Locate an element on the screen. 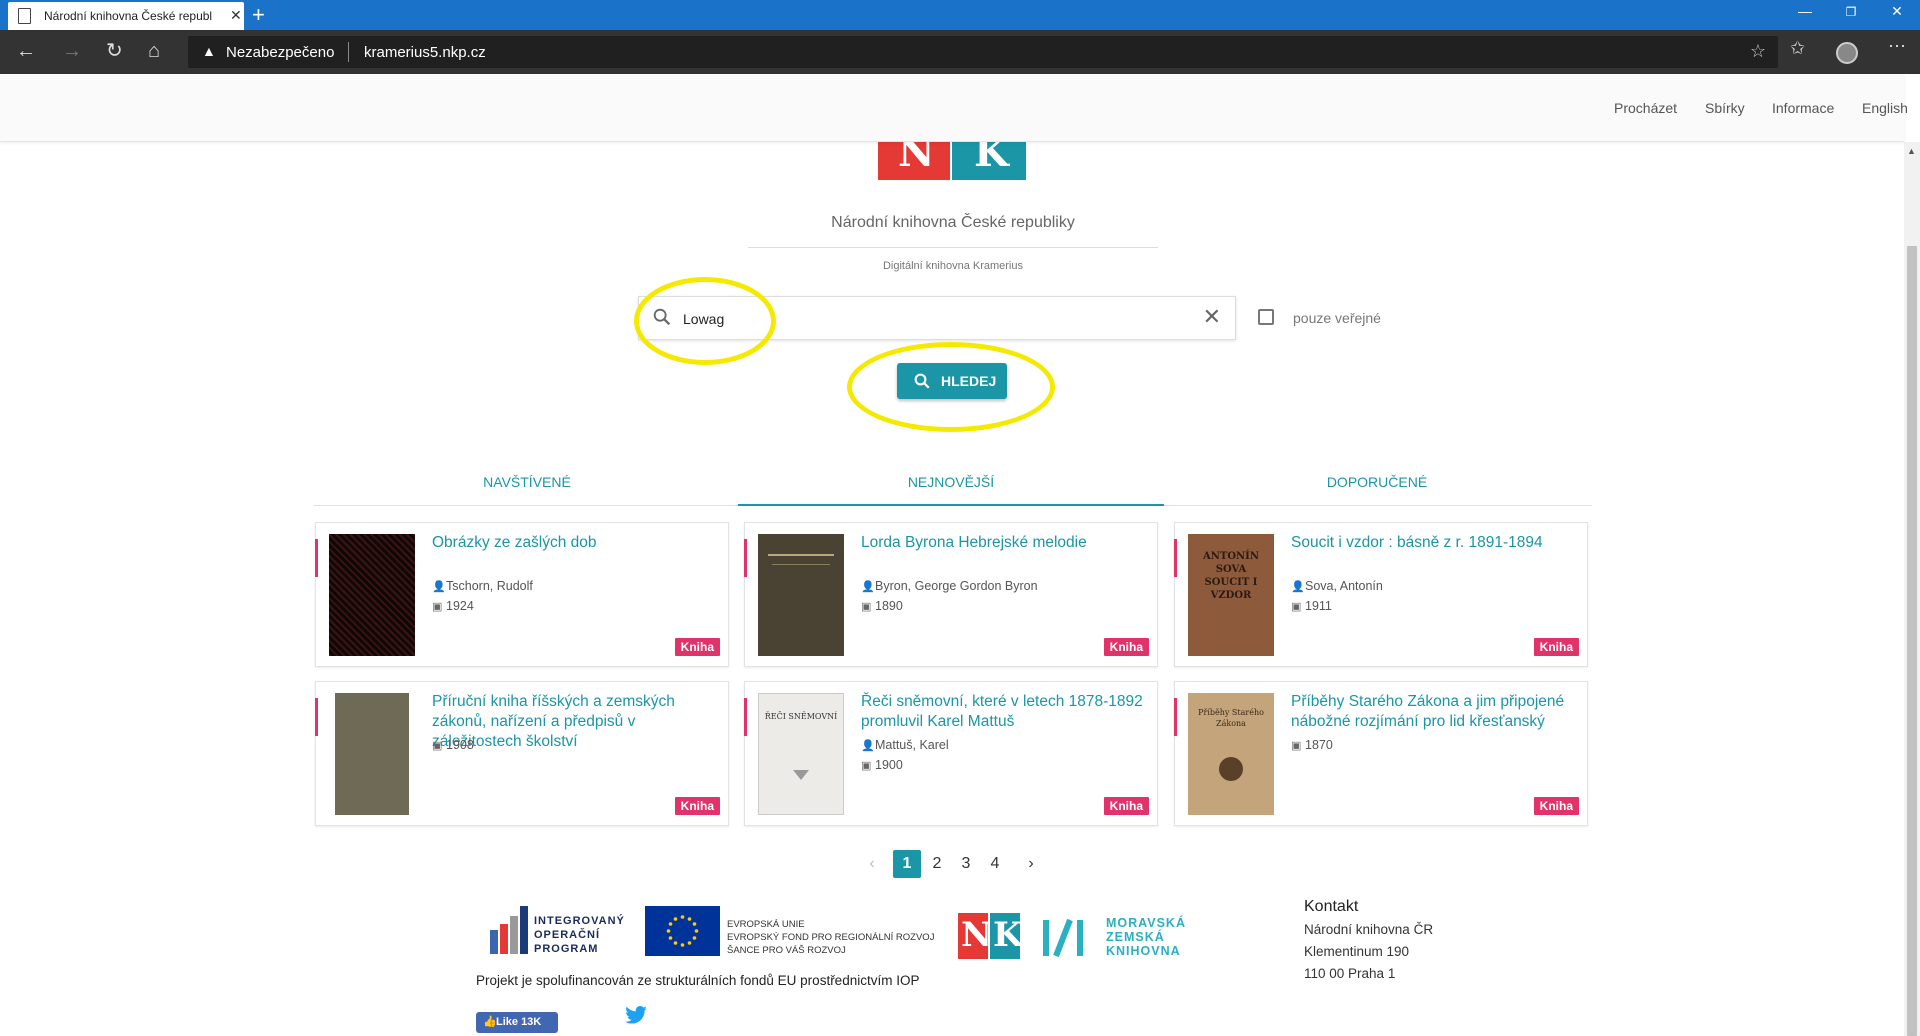 This screenshot has height=1036, width=1920. close-window-icon: ✕ is located at coordinates (1897, 11).